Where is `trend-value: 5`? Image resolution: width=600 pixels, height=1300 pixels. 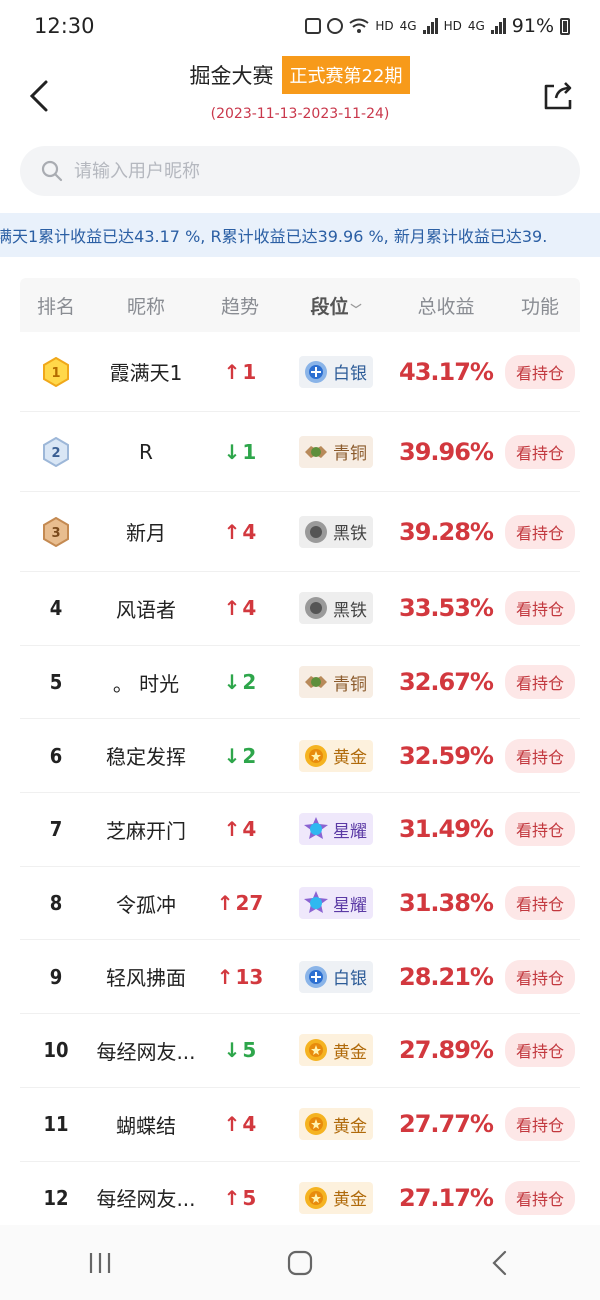
trend-value: 5 is located at coordinates (249, 1050).